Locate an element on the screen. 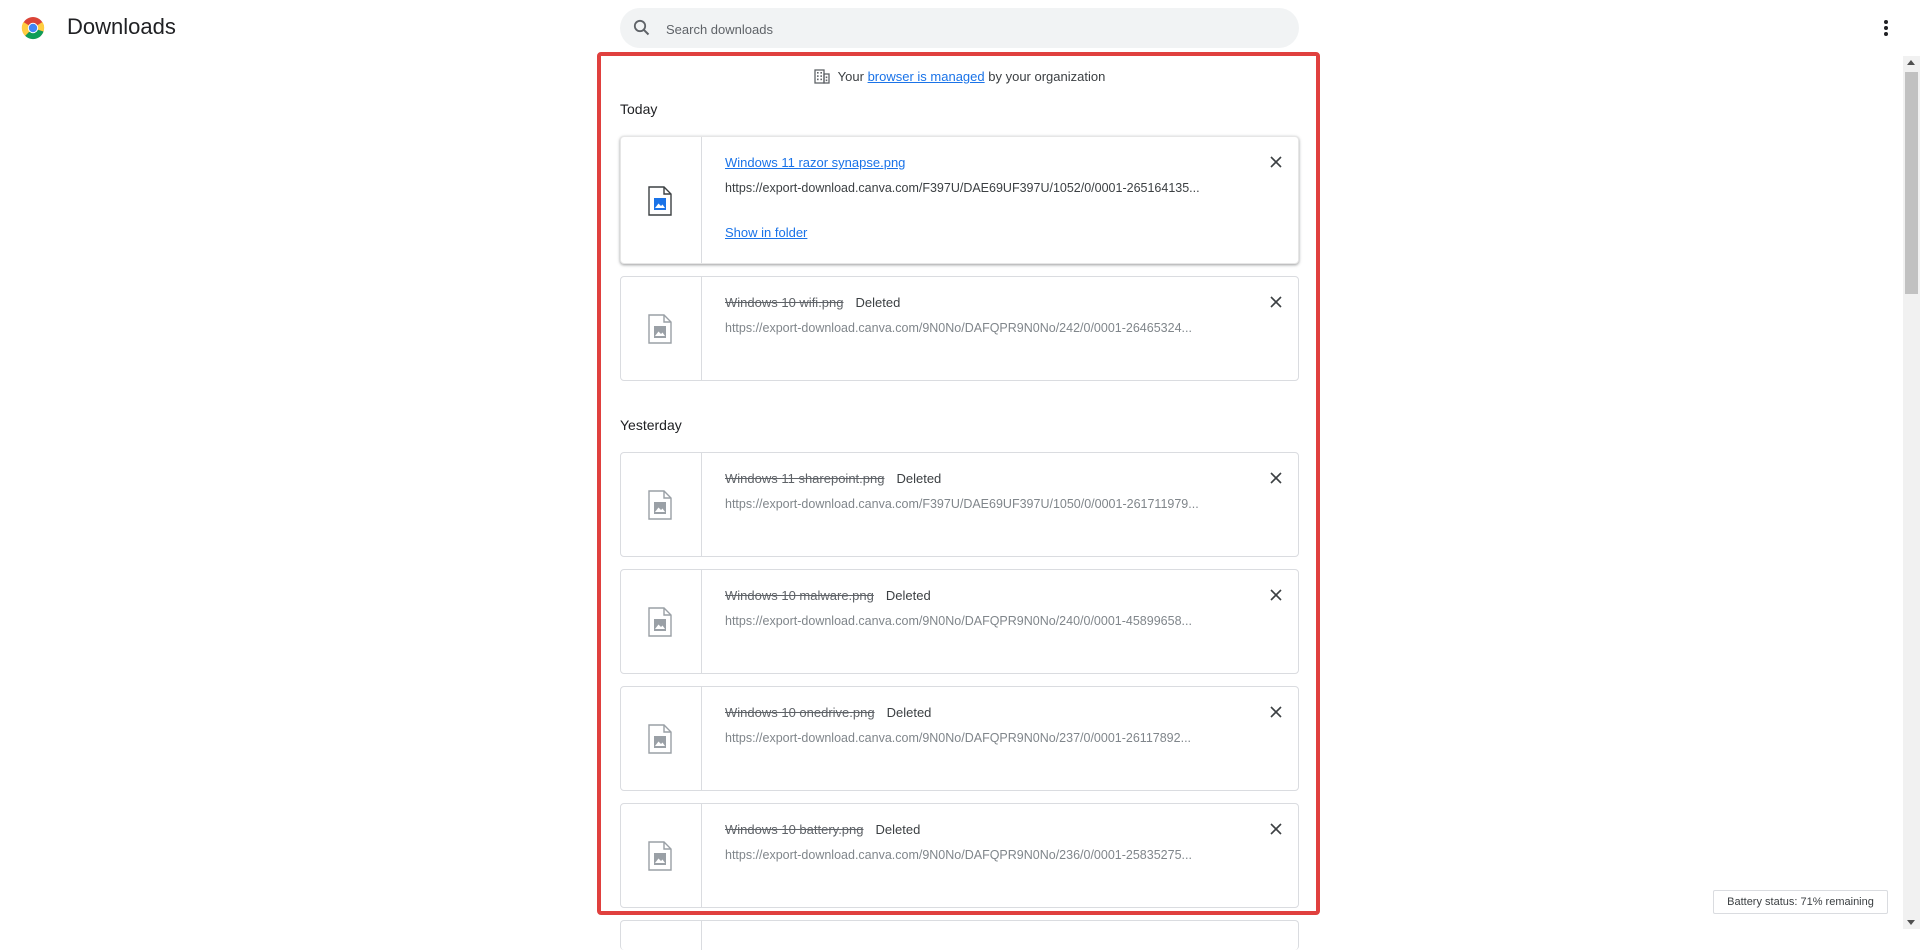 The height and width of the screenshot is (950, 1920). file-name: Windows 10 malware.png Deleted is located at coordinates (828, 595).